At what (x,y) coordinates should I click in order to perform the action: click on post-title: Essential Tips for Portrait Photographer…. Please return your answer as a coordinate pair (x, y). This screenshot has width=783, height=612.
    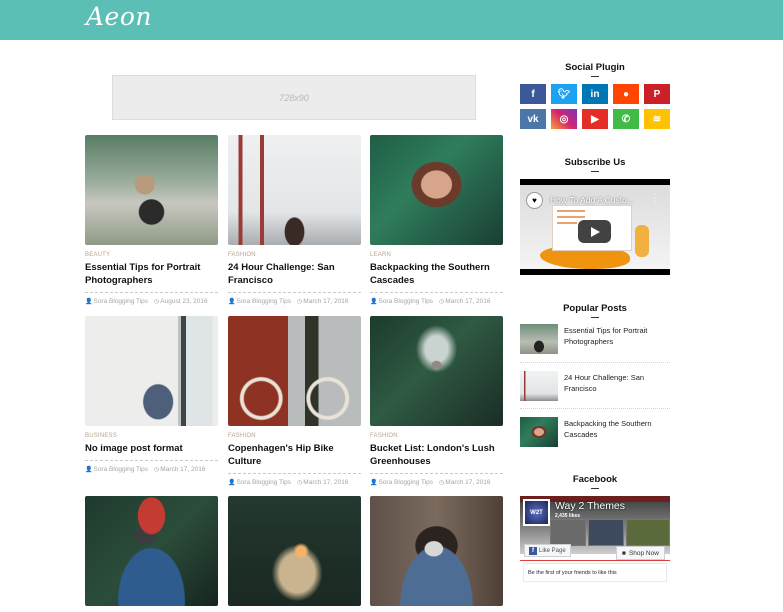
    Looking at the image, I should click on (151, 274).